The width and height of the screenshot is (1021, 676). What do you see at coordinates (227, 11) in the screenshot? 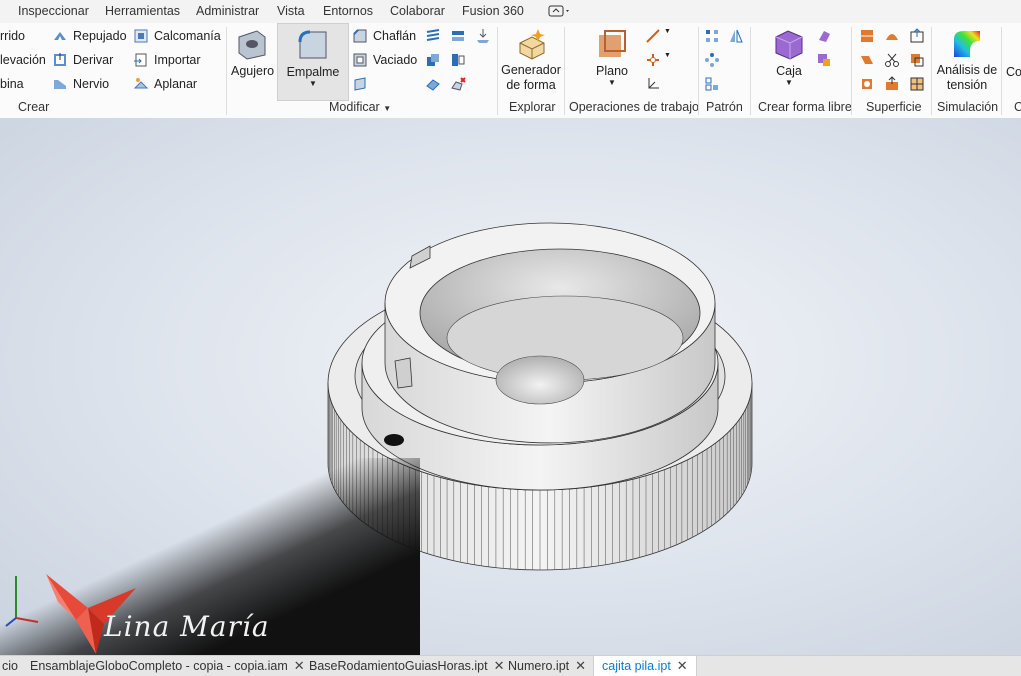
I see `tab-administrar: Administrar` at bounding box center [227, 11].